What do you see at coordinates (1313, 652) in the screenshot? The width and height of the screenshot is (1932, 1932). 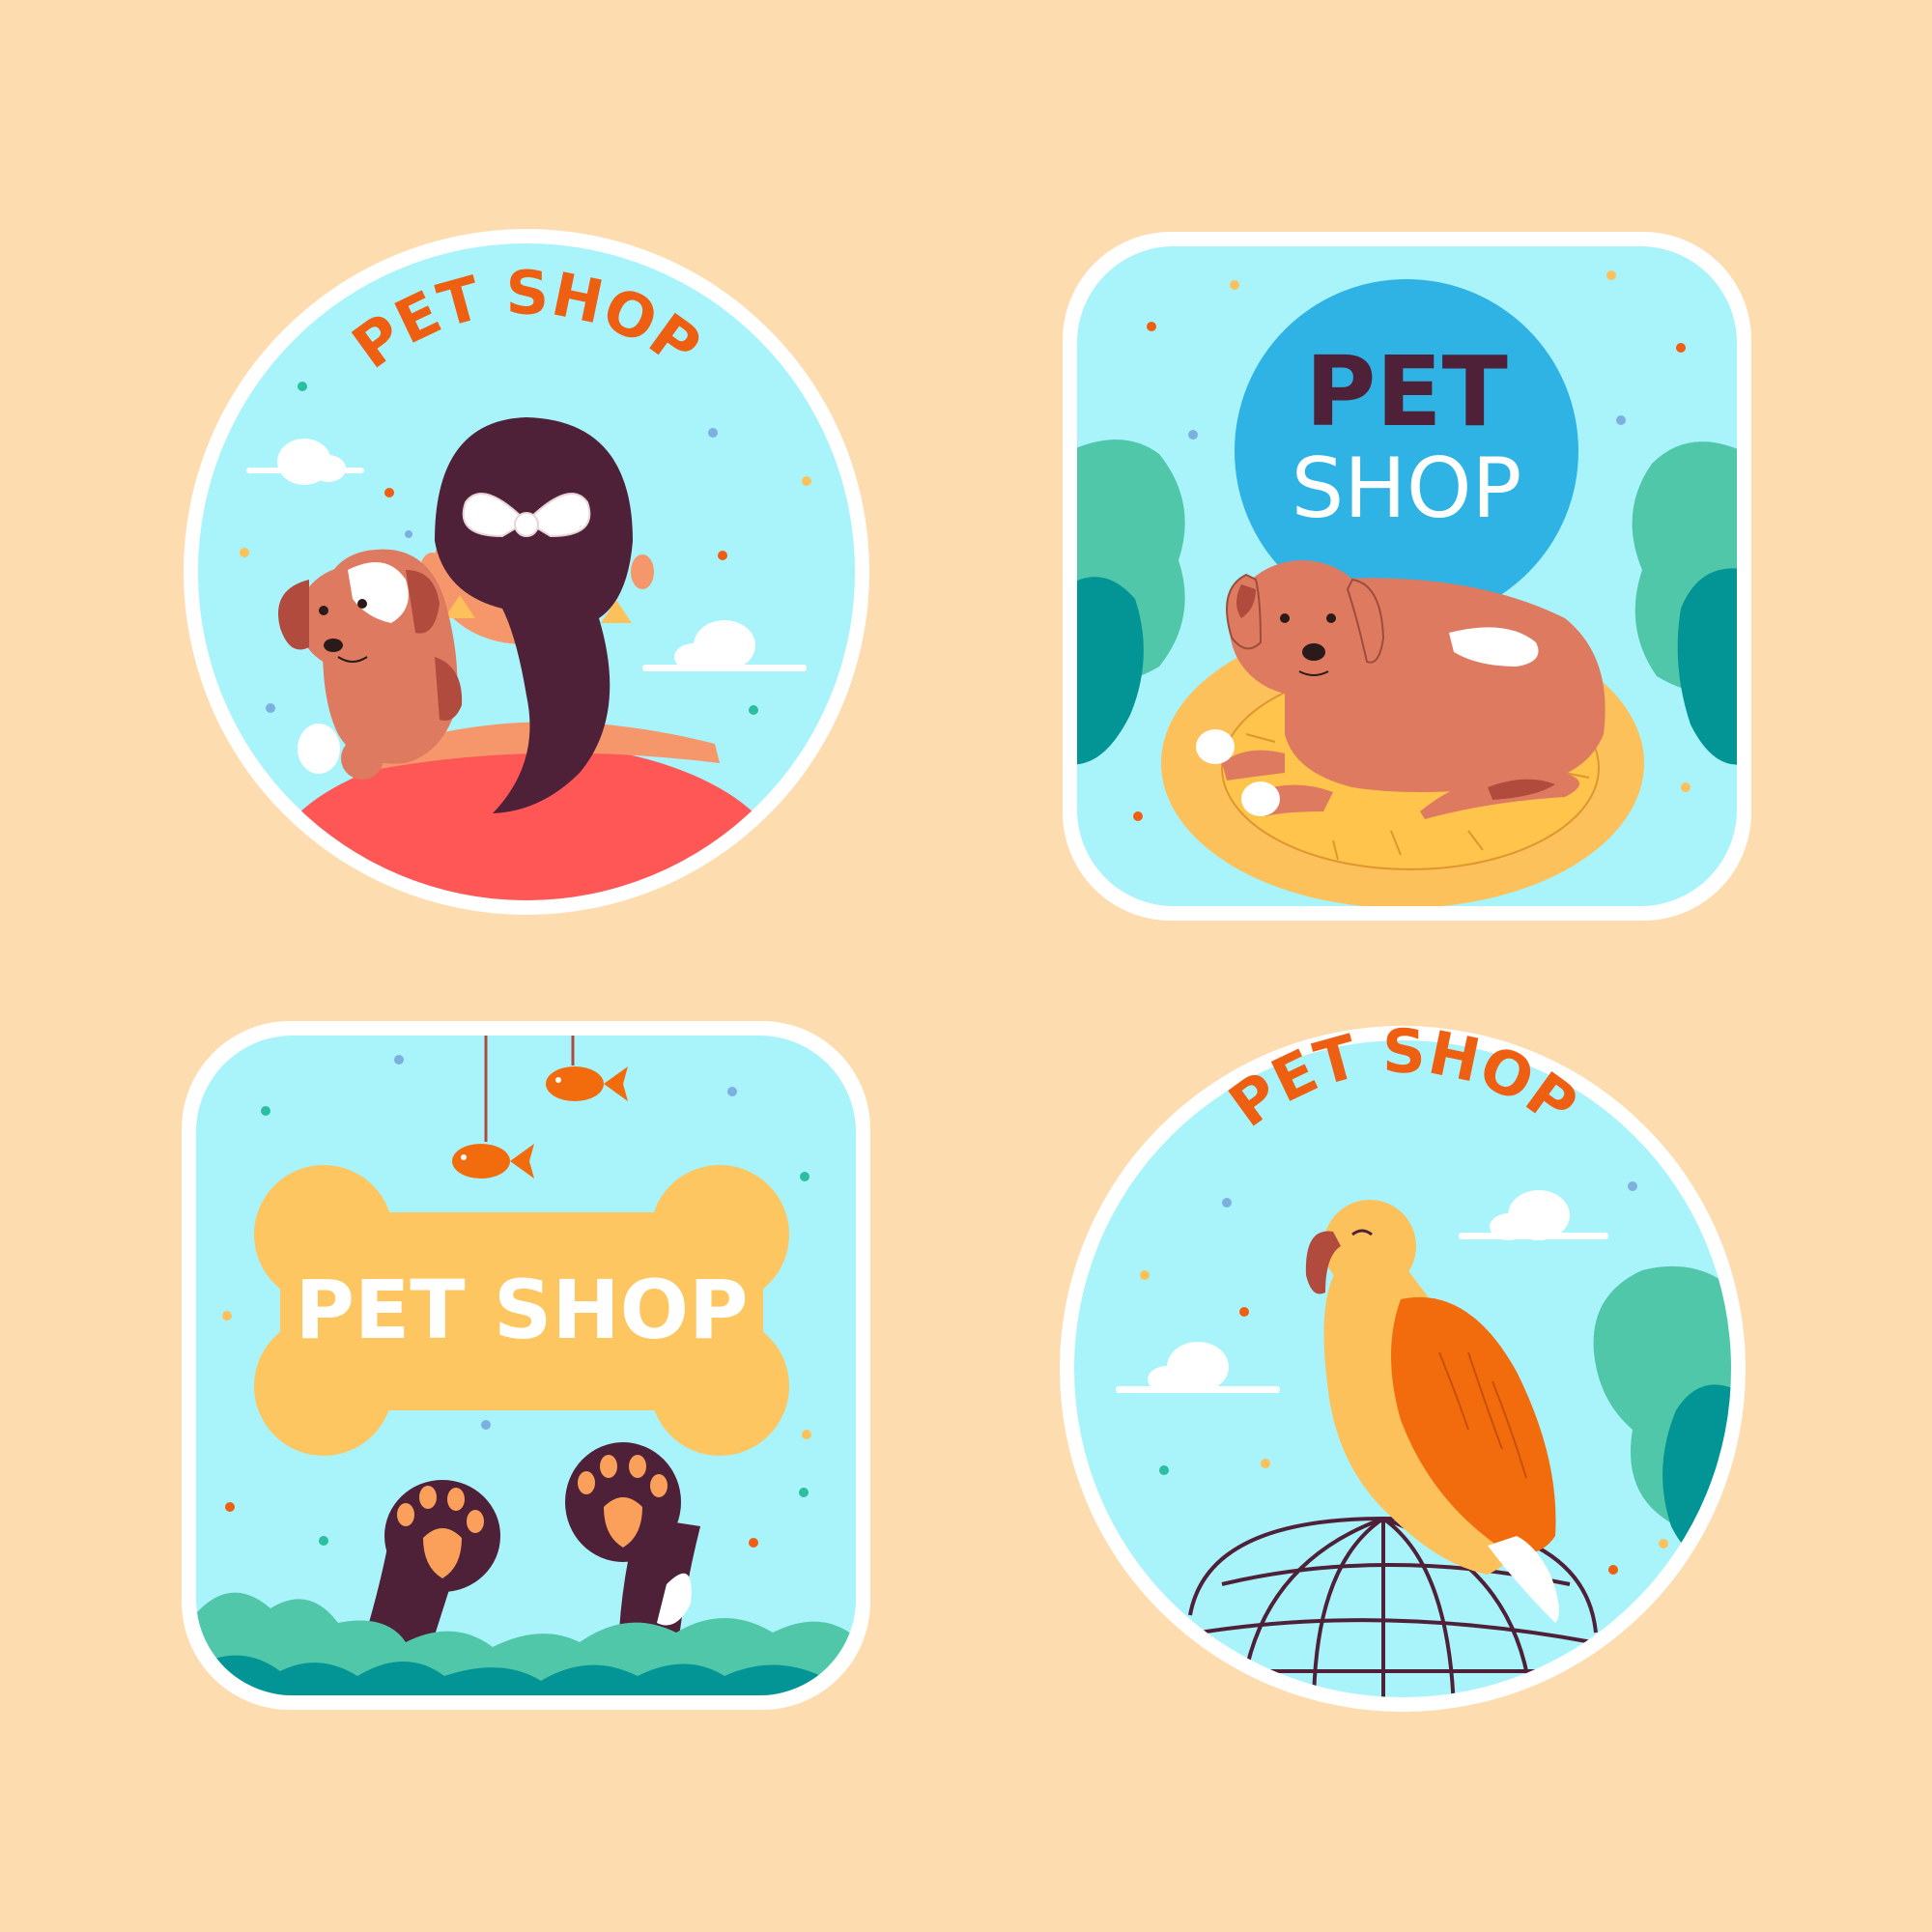 I see `dog-nose` at bounding box center [1313, 652].